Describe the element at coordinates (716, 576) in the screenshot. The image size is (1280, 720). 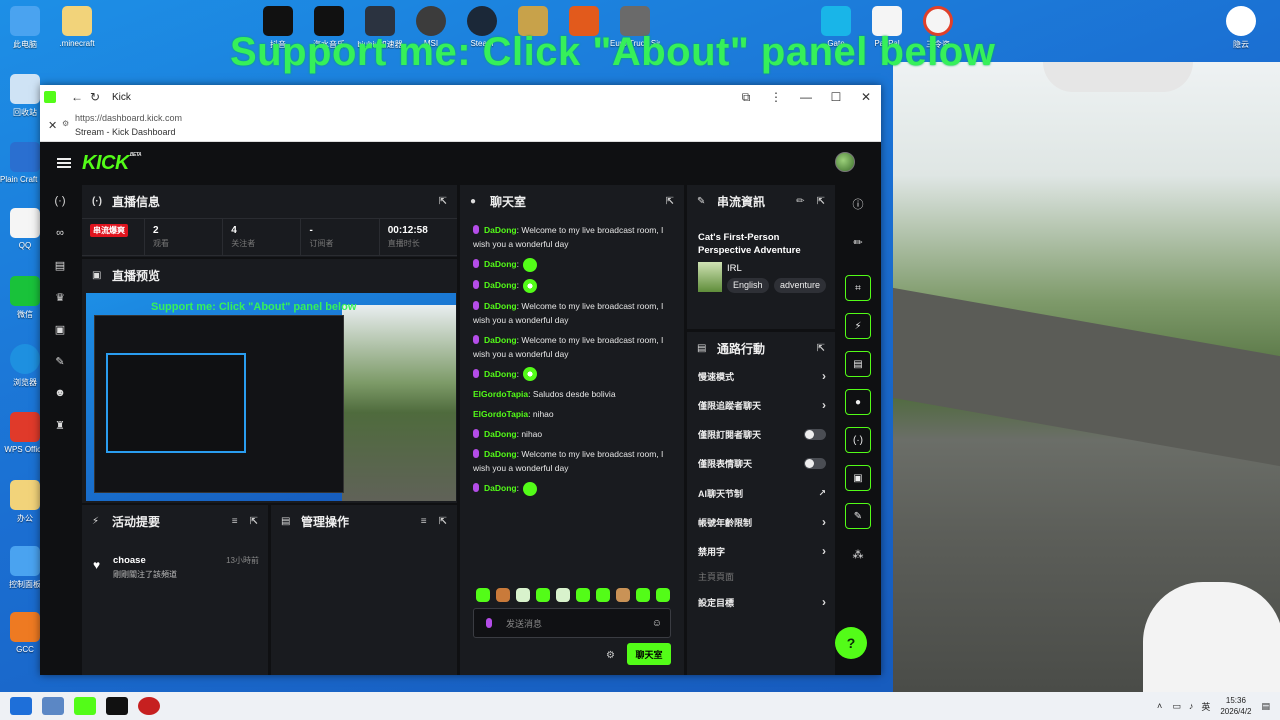
I see `mod-row-label: 主頁頁面` at that location.